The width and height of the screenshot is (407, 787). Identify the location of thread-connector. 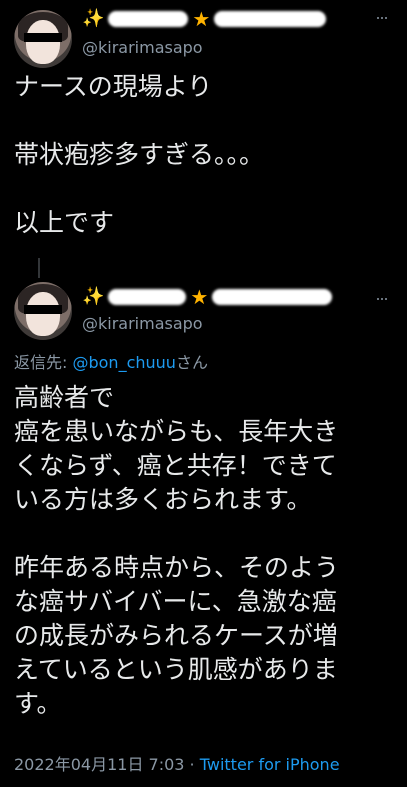
(39, 268).